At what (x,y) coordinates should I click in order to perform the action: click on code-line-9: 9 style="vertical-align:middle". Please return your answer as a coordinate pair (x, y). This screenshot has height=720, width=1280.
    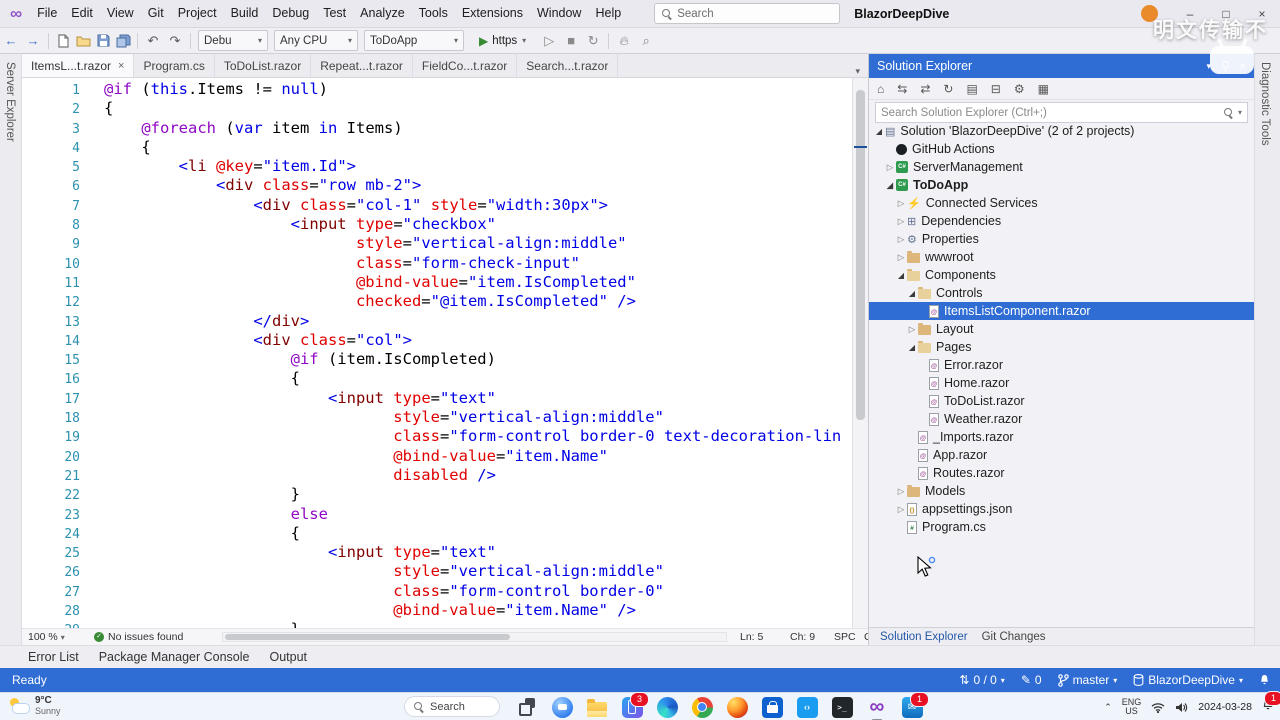
    Looking at the image, I should click on (437, 243).